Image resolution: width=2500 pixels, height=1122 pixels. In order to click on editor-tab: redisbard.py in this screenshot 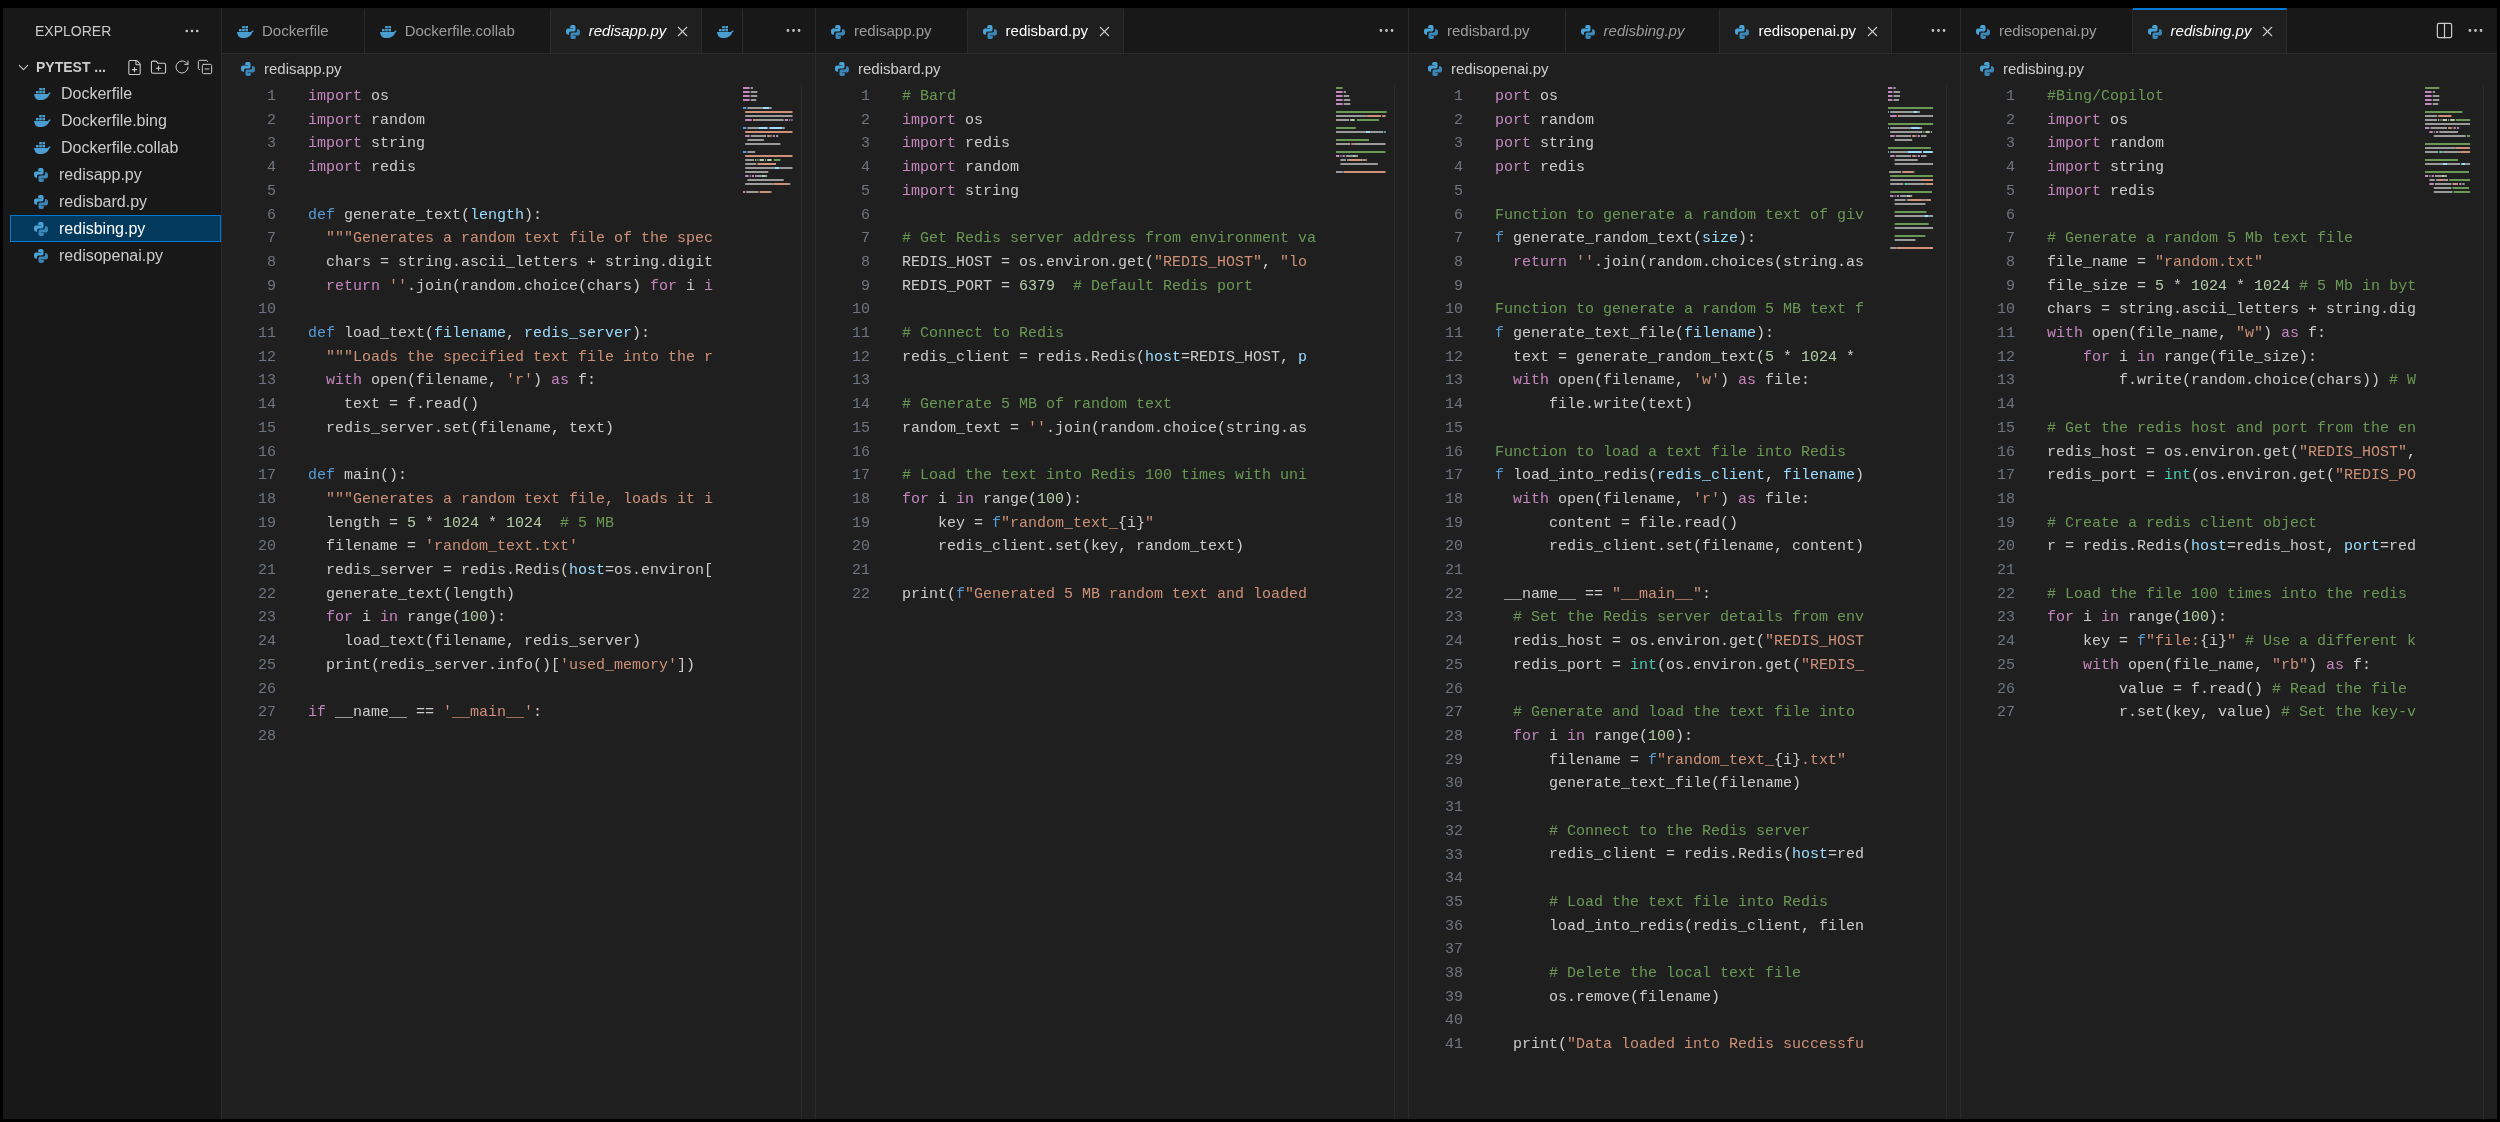, I will do `click(1046, 30)`.